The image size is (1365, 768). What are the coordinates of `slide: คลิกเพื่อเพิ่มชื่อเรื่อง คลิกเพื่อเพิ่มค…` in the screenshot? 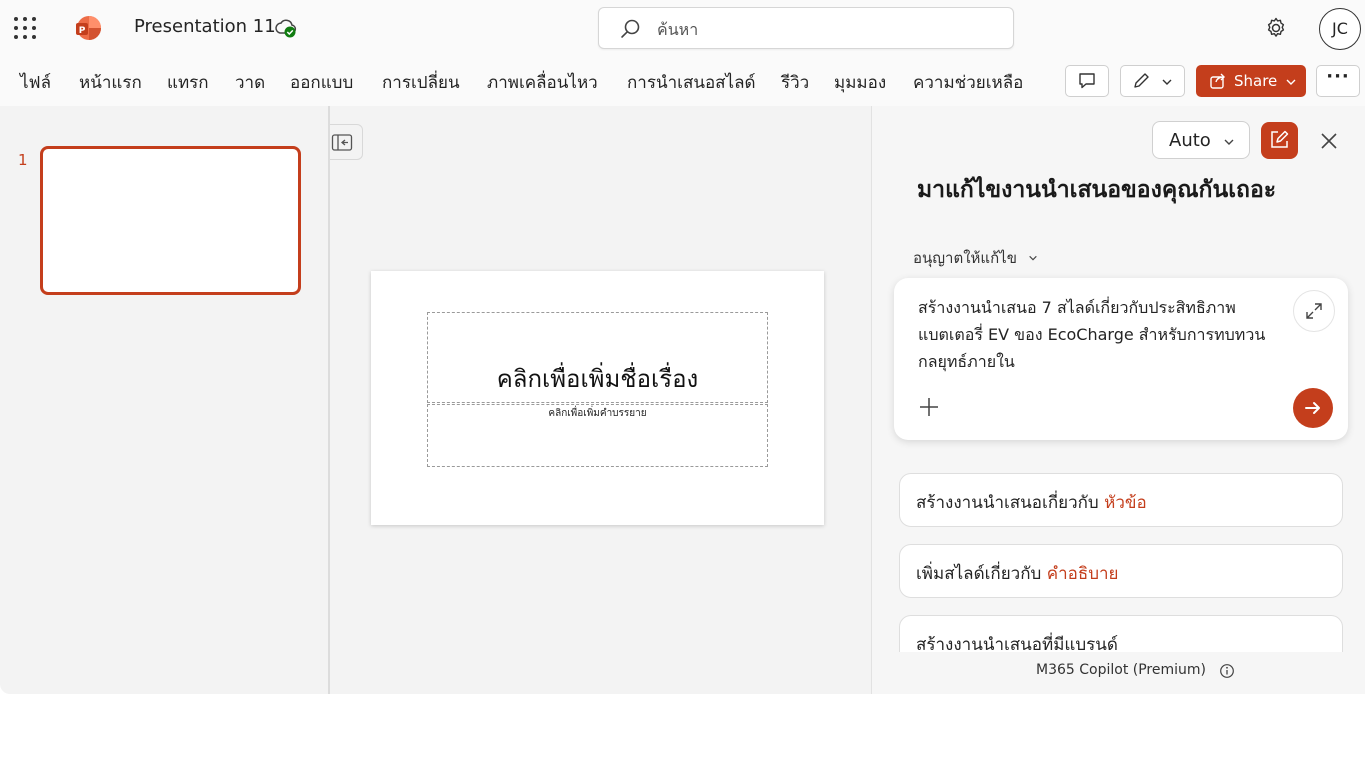 It's located at (597, 398).